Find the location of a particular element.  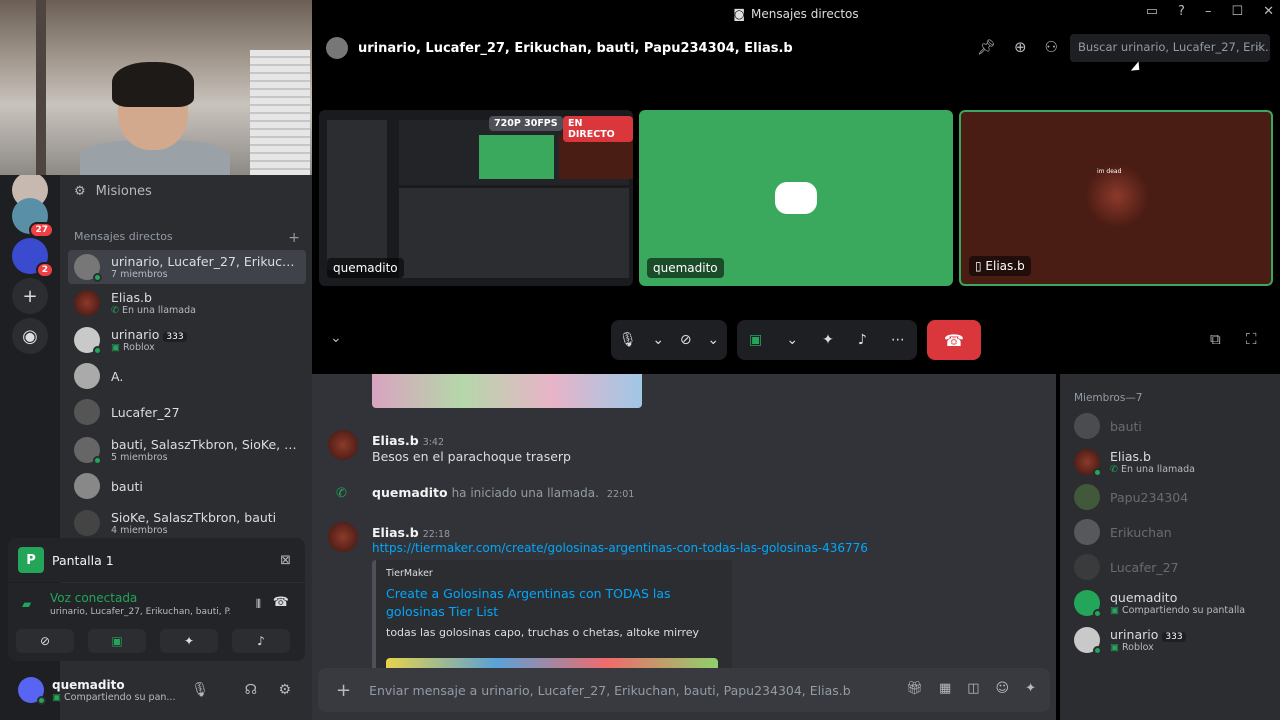

signal-icon: ▰ is located at coordinates (27, 604).